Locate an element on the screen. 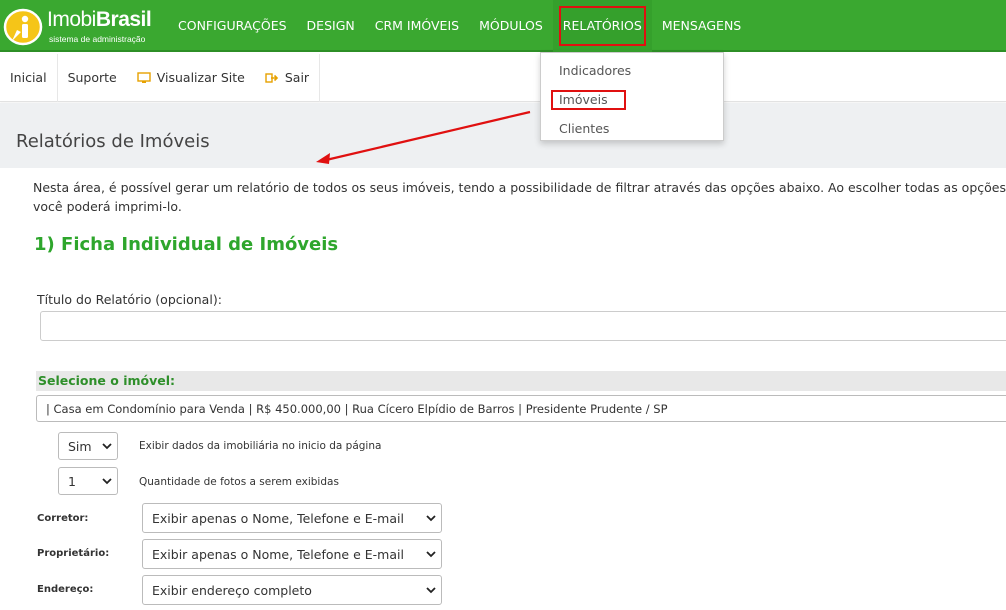 The height and width of the screenshot is (610, 1006). proprietario-select: Exibir apenas o Nome, Telefone e E-mail is located at coordinates (292, 554).